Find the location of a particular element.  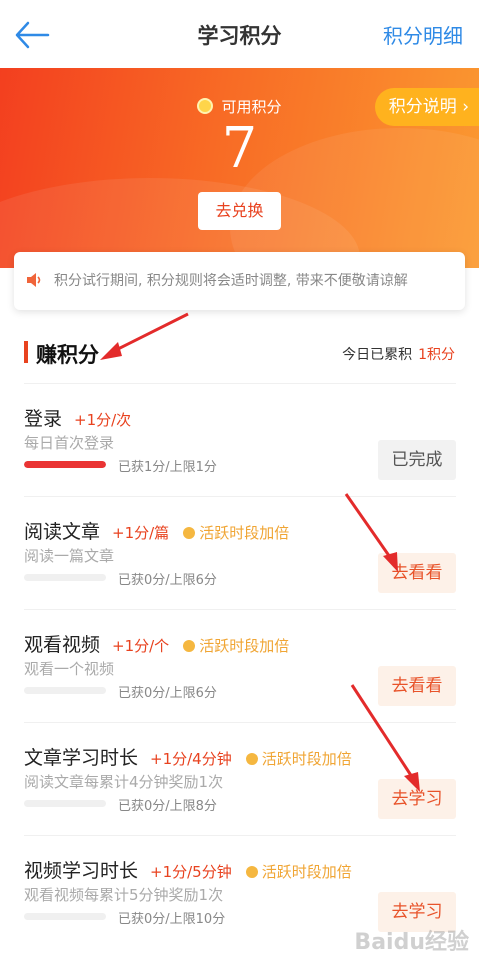

task-name: 观看视频 +1分/个 活跃时段加倍 is located at coordinates (156, 643).